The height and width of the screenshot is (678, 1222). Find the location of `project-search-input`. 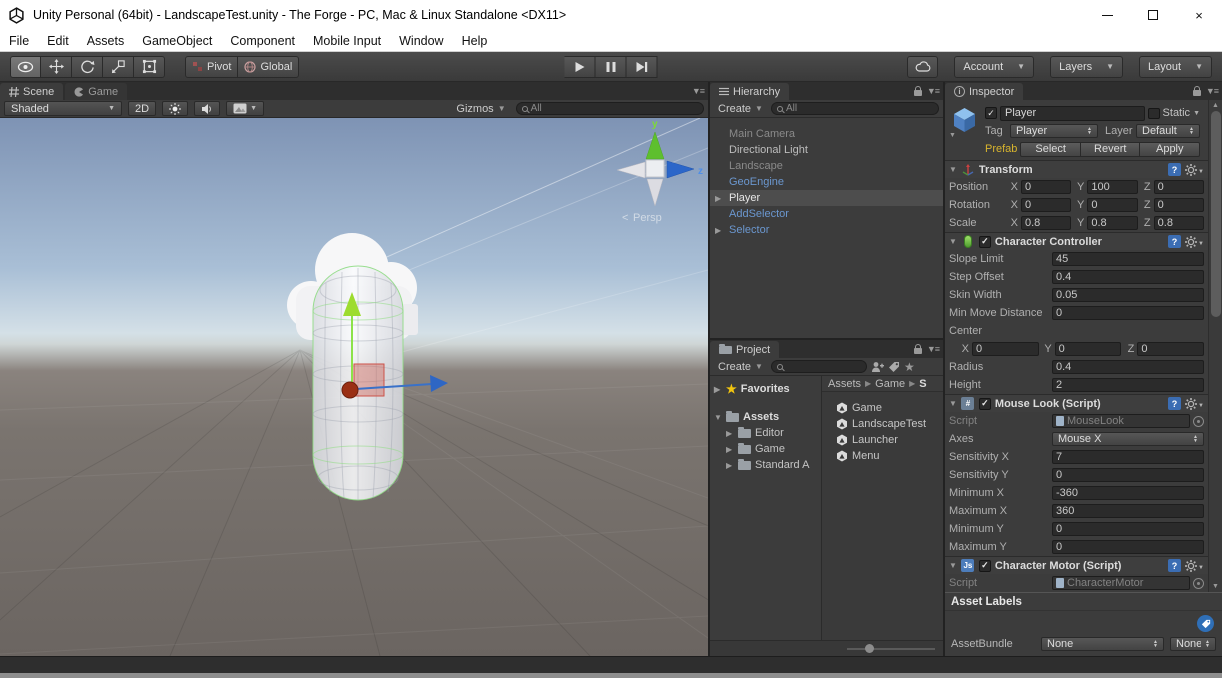

project-search-input is located at coordinates (818, 366).